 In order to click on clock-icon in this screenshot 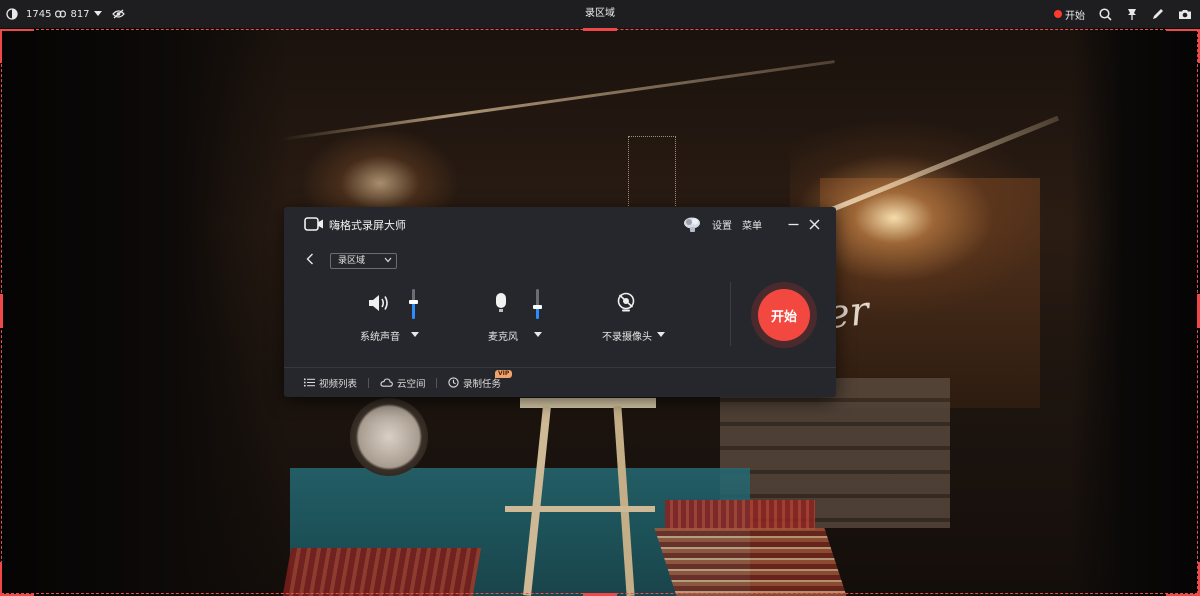, I will do `click(453, 382)`.